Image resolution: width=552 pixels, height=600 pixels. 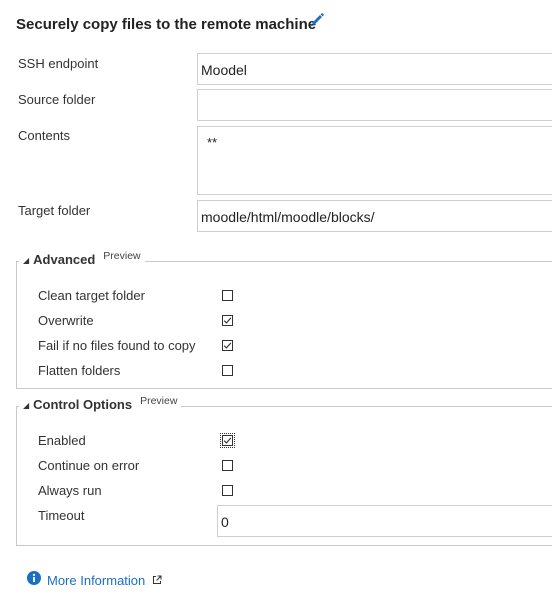 What do you see at coordinates (317, 19) in the screenshot?
I see `edit-pencil-icon` at bounding box center [317, 19].